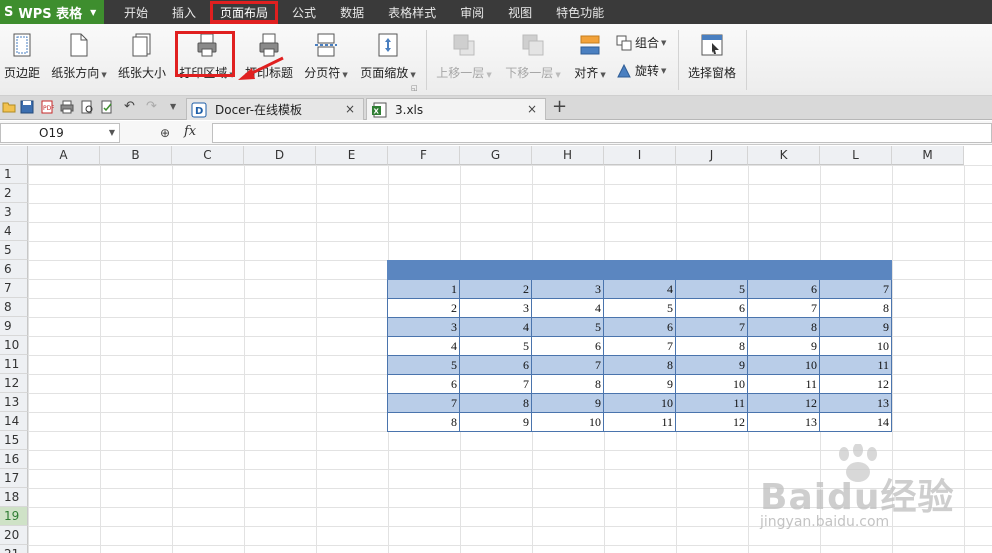 The height and width of the screenshot is (553, 992). What do you see at coordinates (136, 12) in the screenshot?
I see `tab-home: 开始` at bounding box center [136, 12].